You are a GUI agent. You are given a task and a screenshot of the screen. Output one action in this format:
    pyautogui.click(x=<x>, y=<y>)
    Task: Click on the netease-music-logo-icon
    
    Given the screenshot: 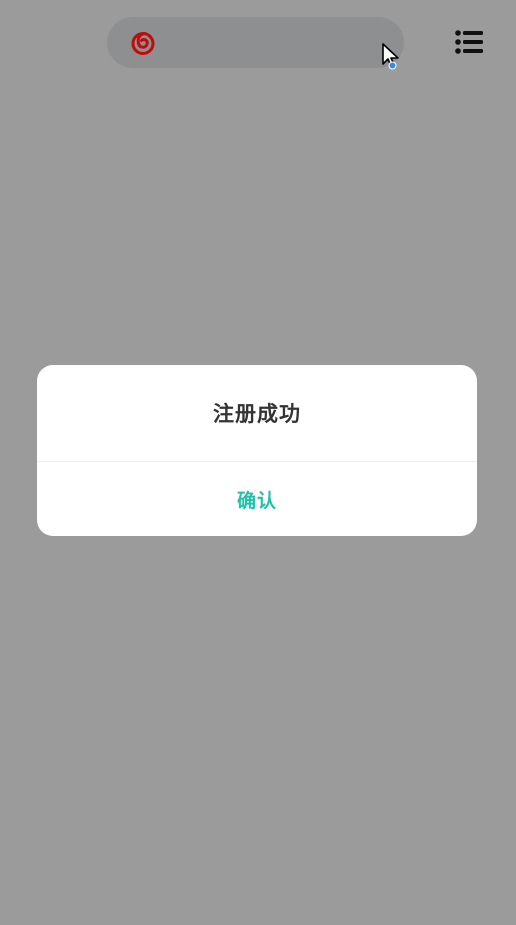 What is the action you would take?
    pyautogui.click(x=143, y=43)
    